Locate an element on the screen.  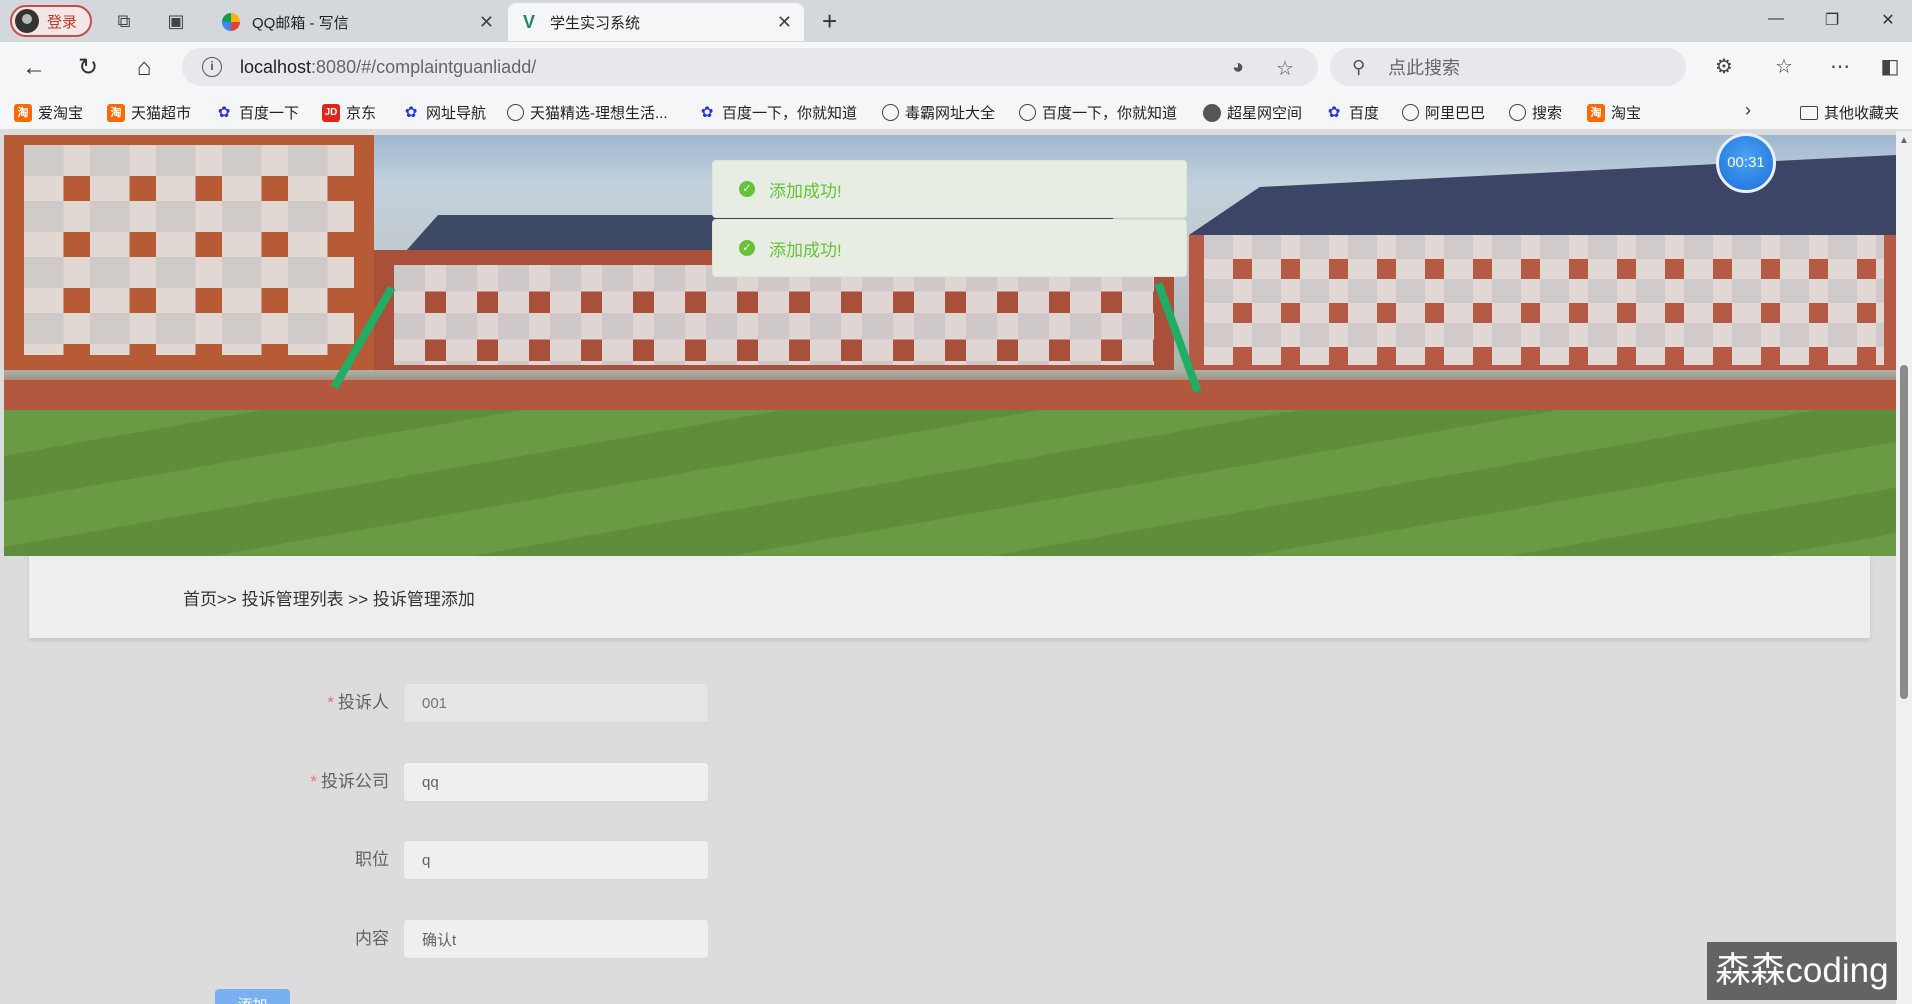
running-track is located at coordinates (950, 395).